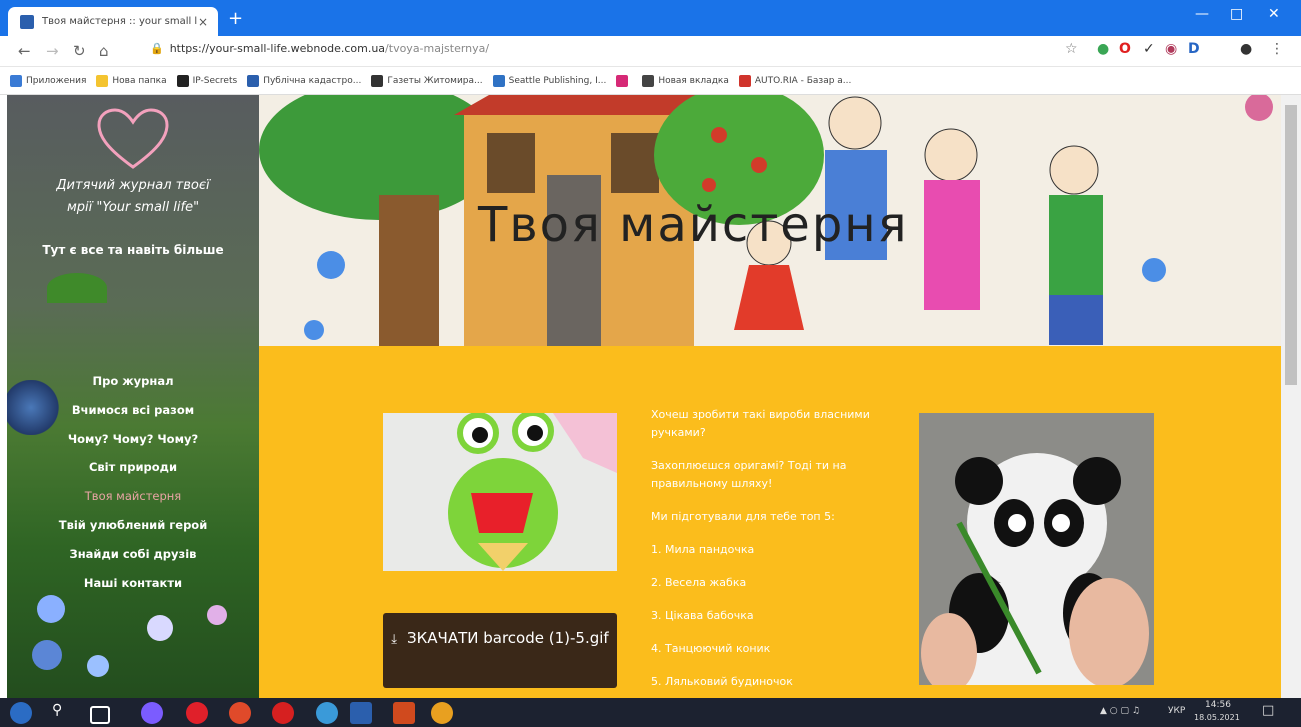  I want to click on powerpoint-app-icon, so click(404, 713).